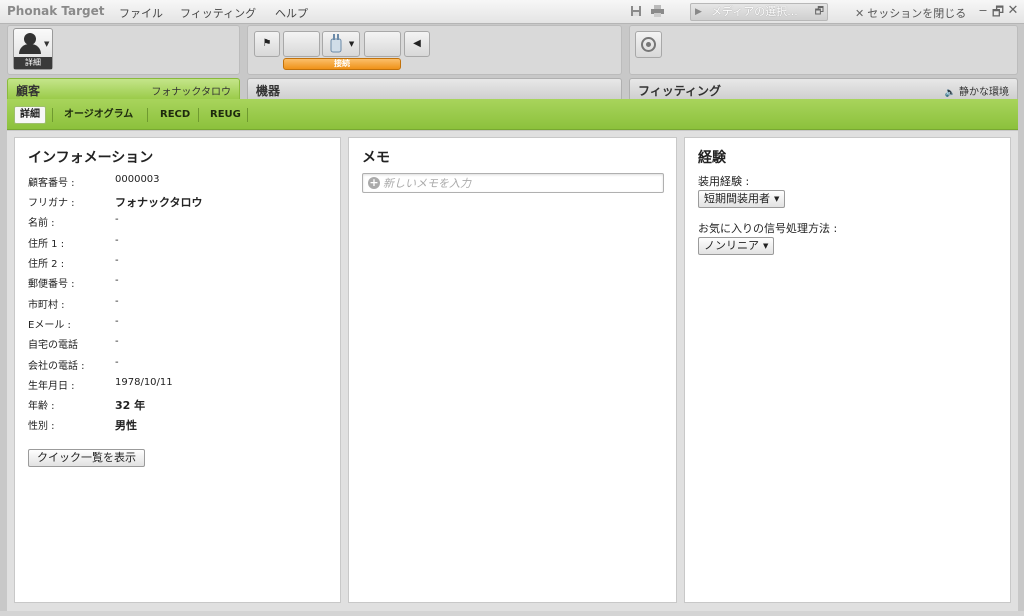  What do you see at coordinates (51, 183) in the screenshot?
I see `info-label: 顧客番号 :` at bounding box center [51, 183].